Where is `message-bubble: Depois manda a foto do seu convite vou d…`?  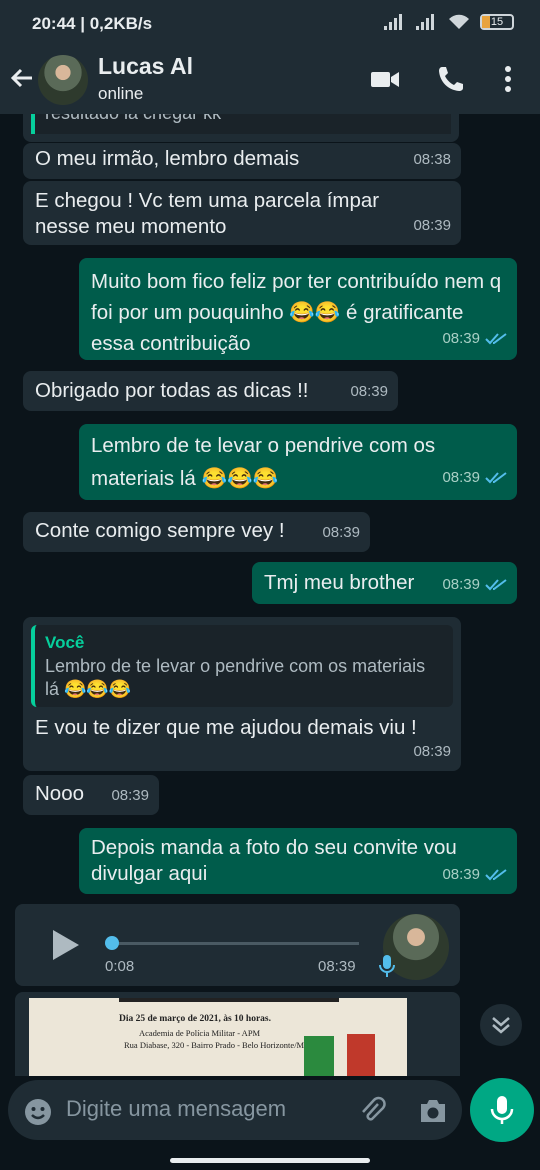 message-bubble: Depois manda a foto do seu convite vou d… is located at coordinates (298, 861).